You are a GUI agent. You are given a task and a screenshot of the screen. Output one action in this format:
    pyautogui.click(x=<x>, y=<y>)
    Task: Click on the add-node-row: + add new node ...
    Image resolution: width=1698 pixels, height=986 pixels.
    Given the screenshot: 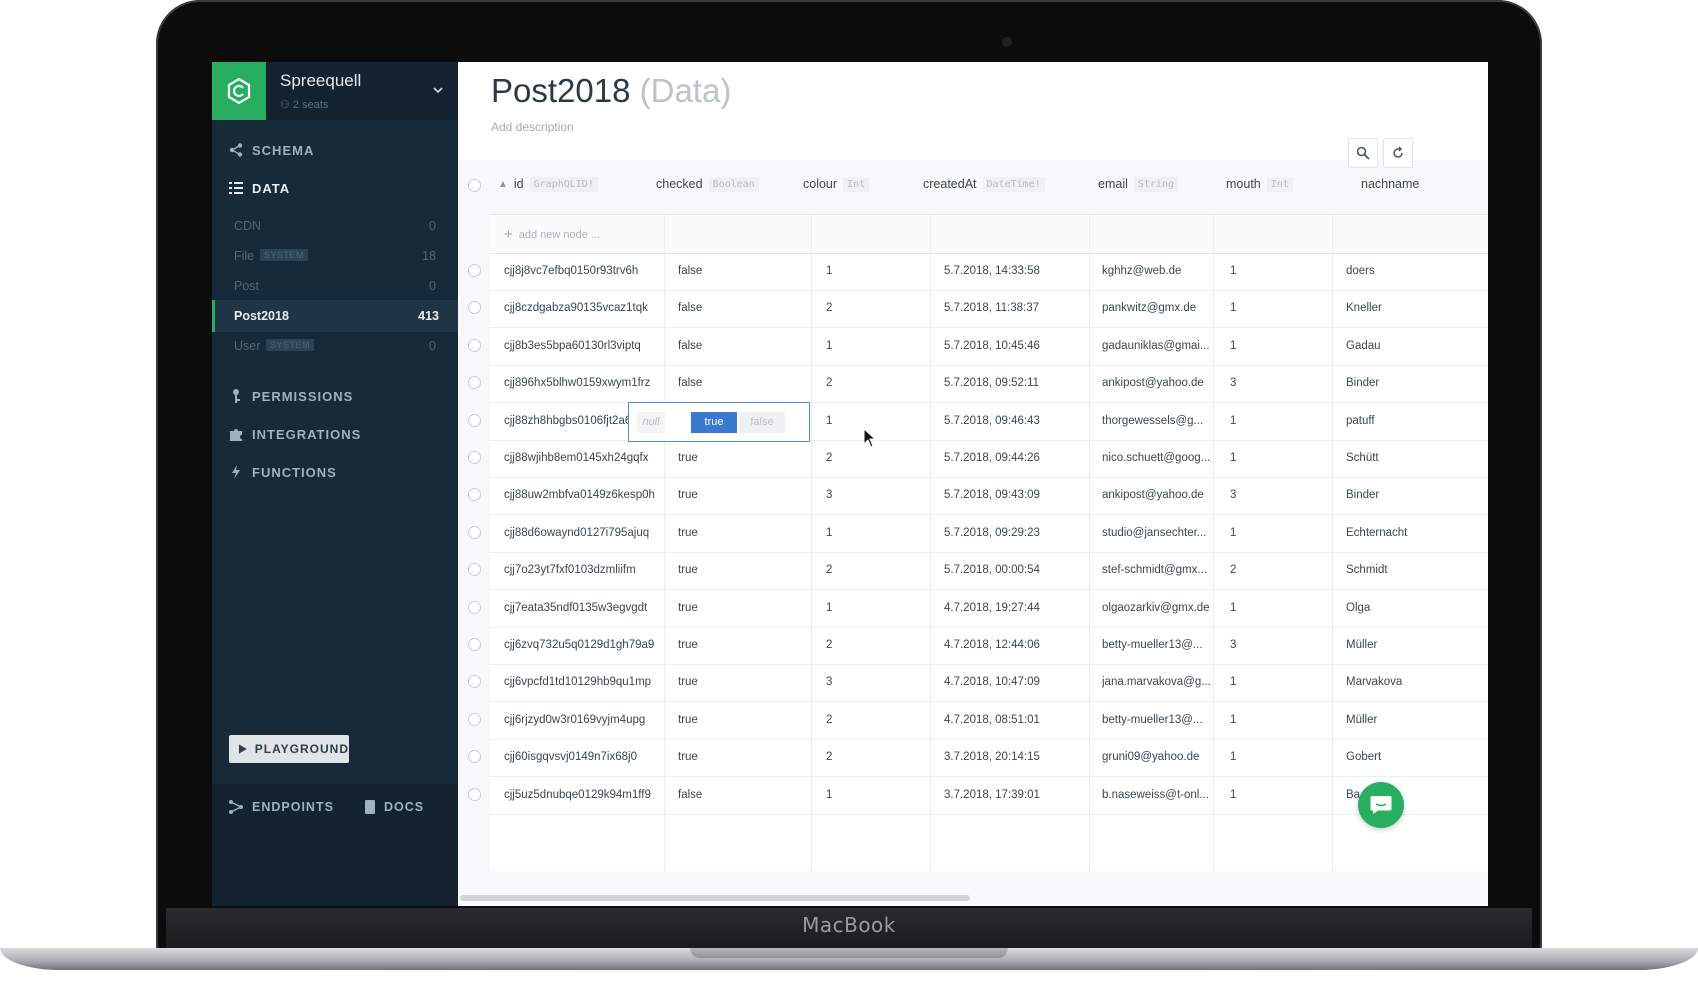 What is the action you would take?
    pyautogui.click(x=989, y=234)
    